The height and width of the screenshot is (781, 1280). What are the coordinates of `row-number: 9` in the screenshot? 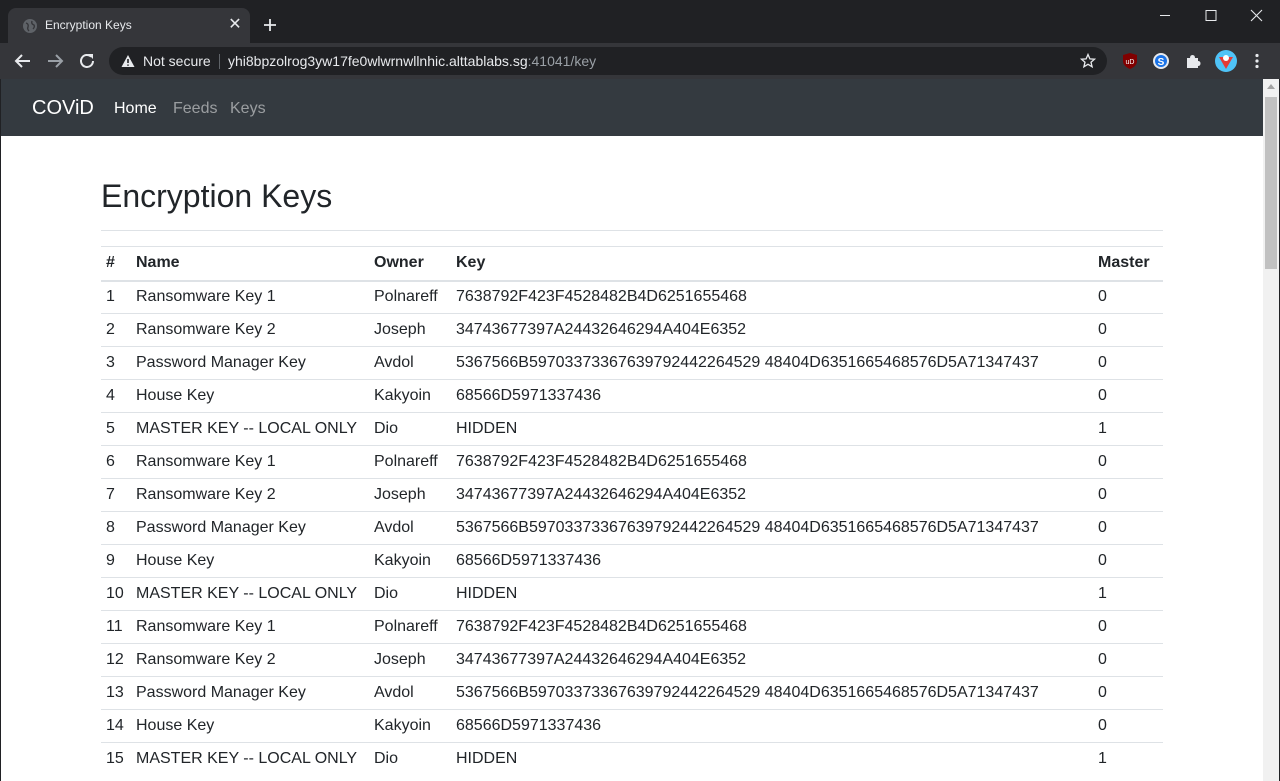 It's located at (116, 561).